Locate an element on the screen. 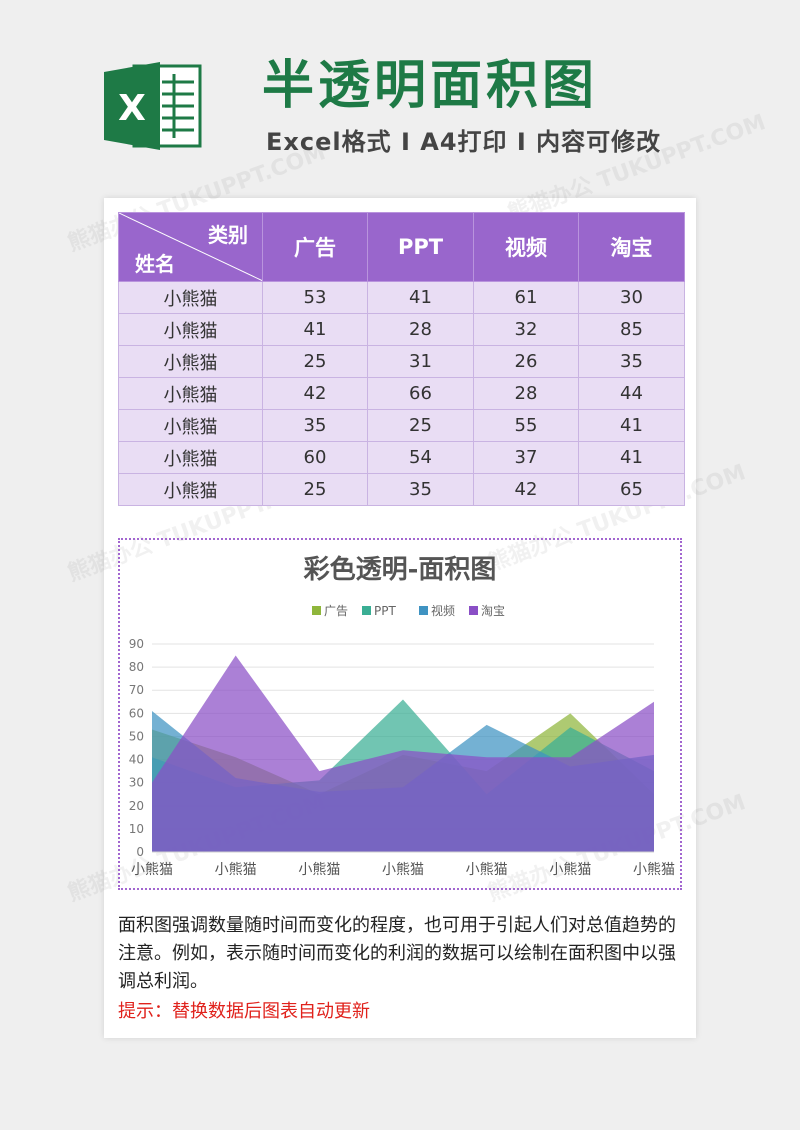  table-row: 小熊猫 25 31 26 35 is located at coordinates (401, 361).